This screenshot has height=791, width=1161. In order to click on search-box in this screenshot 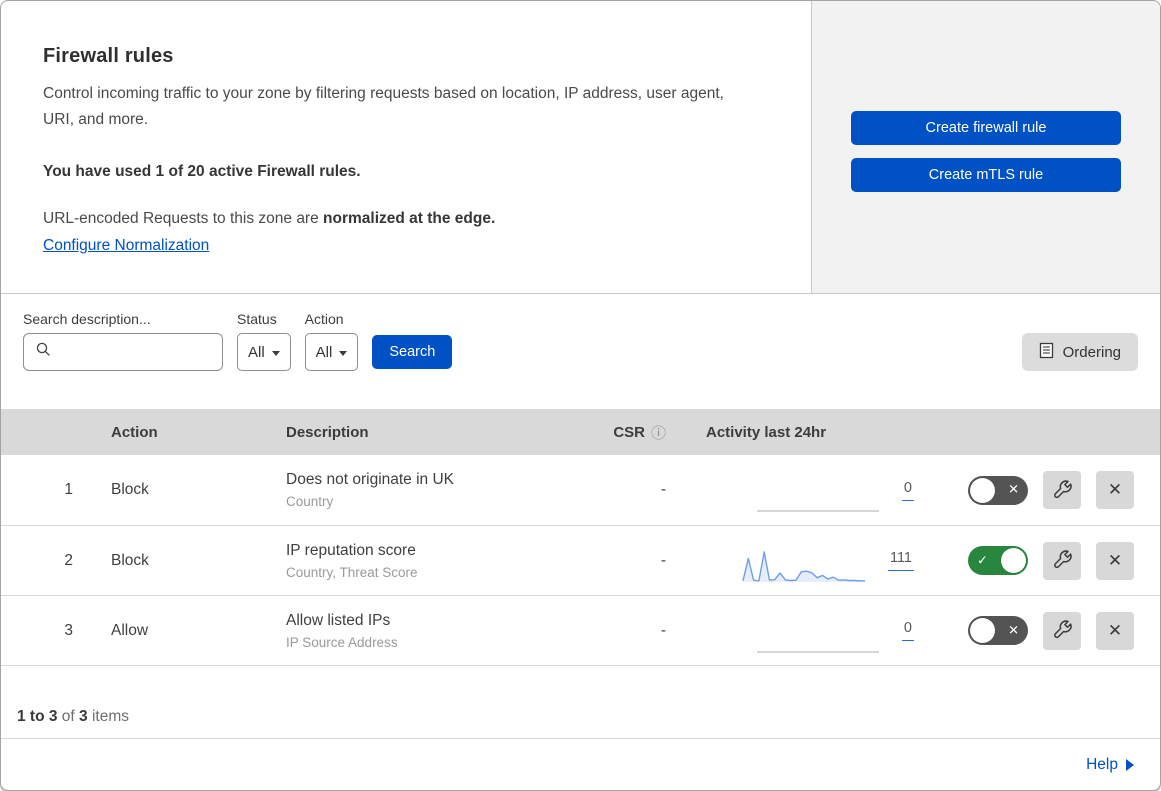, I will do `click(145, 352)`.